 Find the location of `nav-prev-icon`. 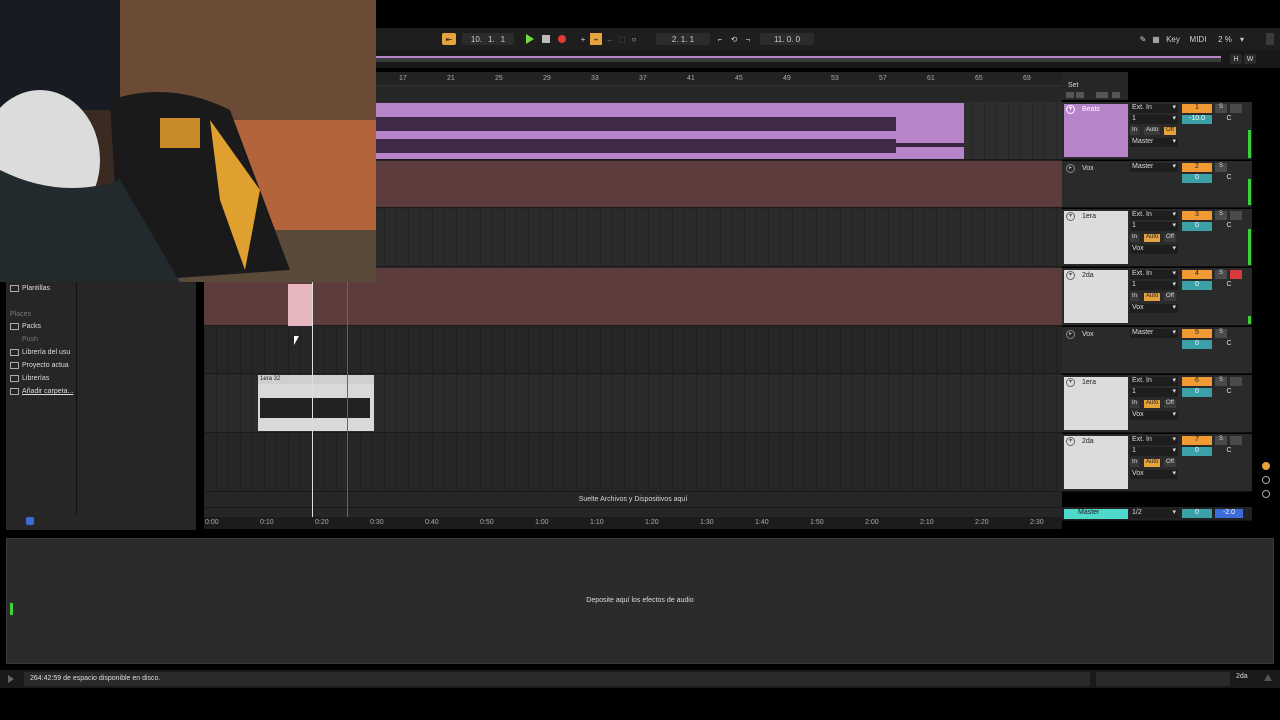

nav-prev-icon is located at coordinates (1070, 95).